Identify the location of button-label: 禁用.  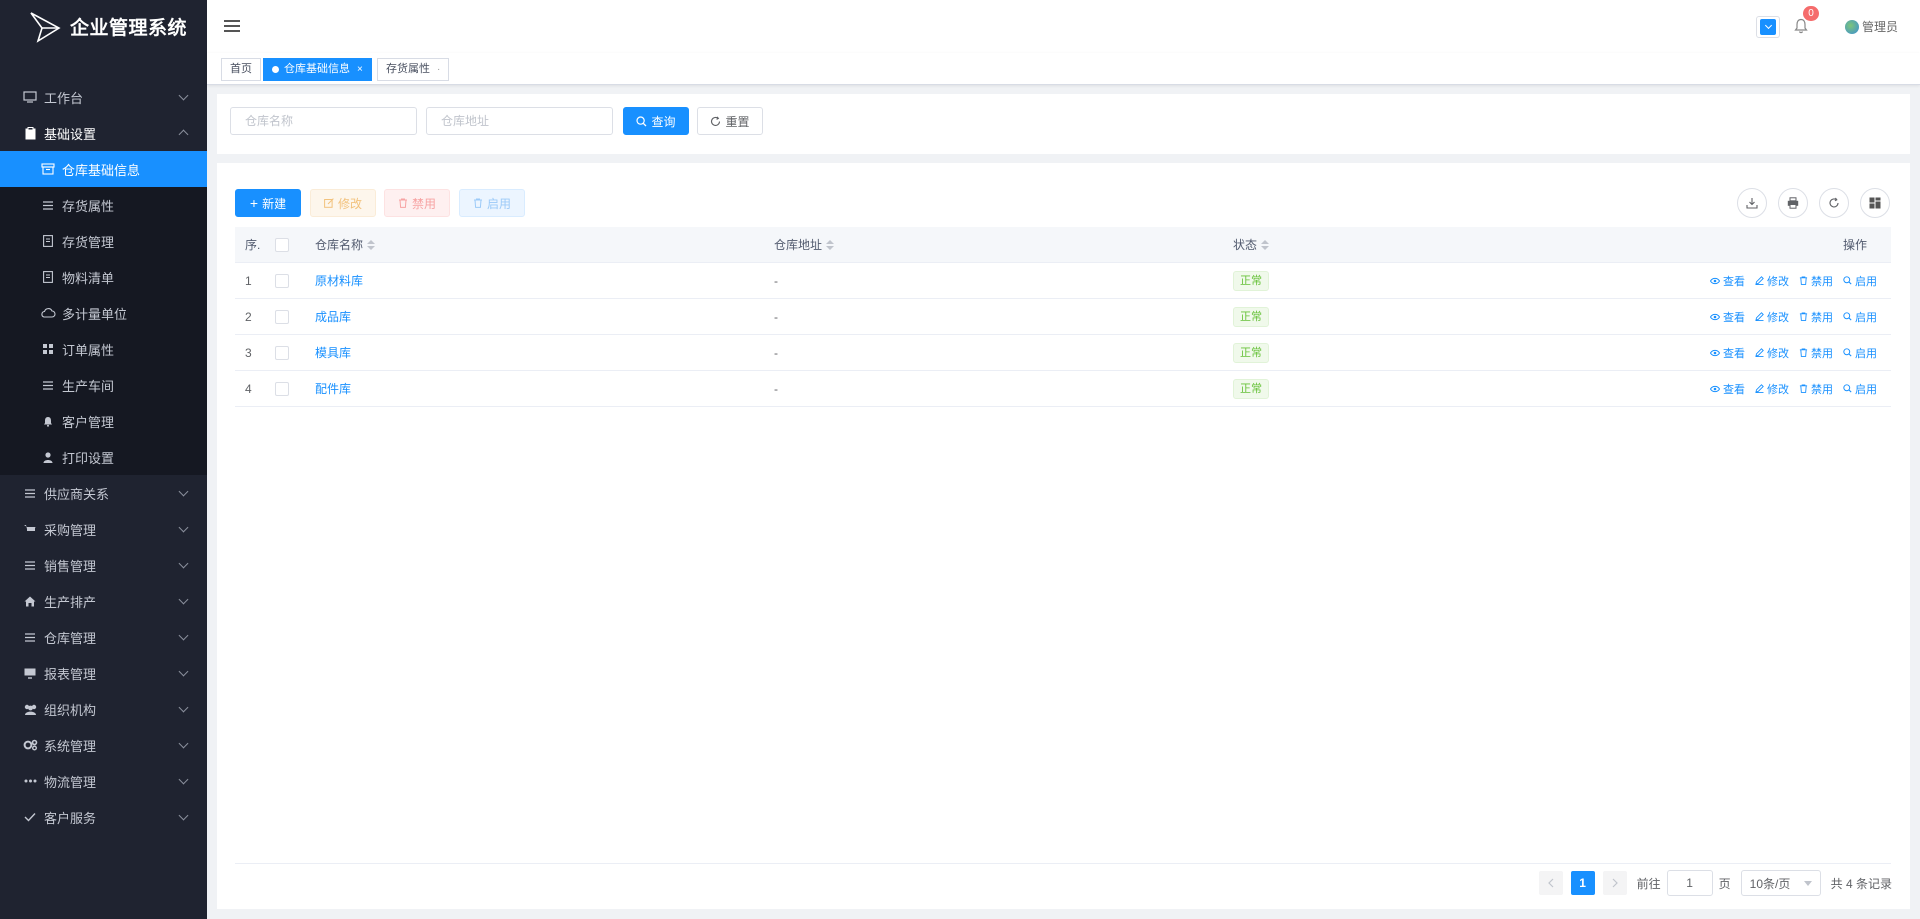
(423, 203).